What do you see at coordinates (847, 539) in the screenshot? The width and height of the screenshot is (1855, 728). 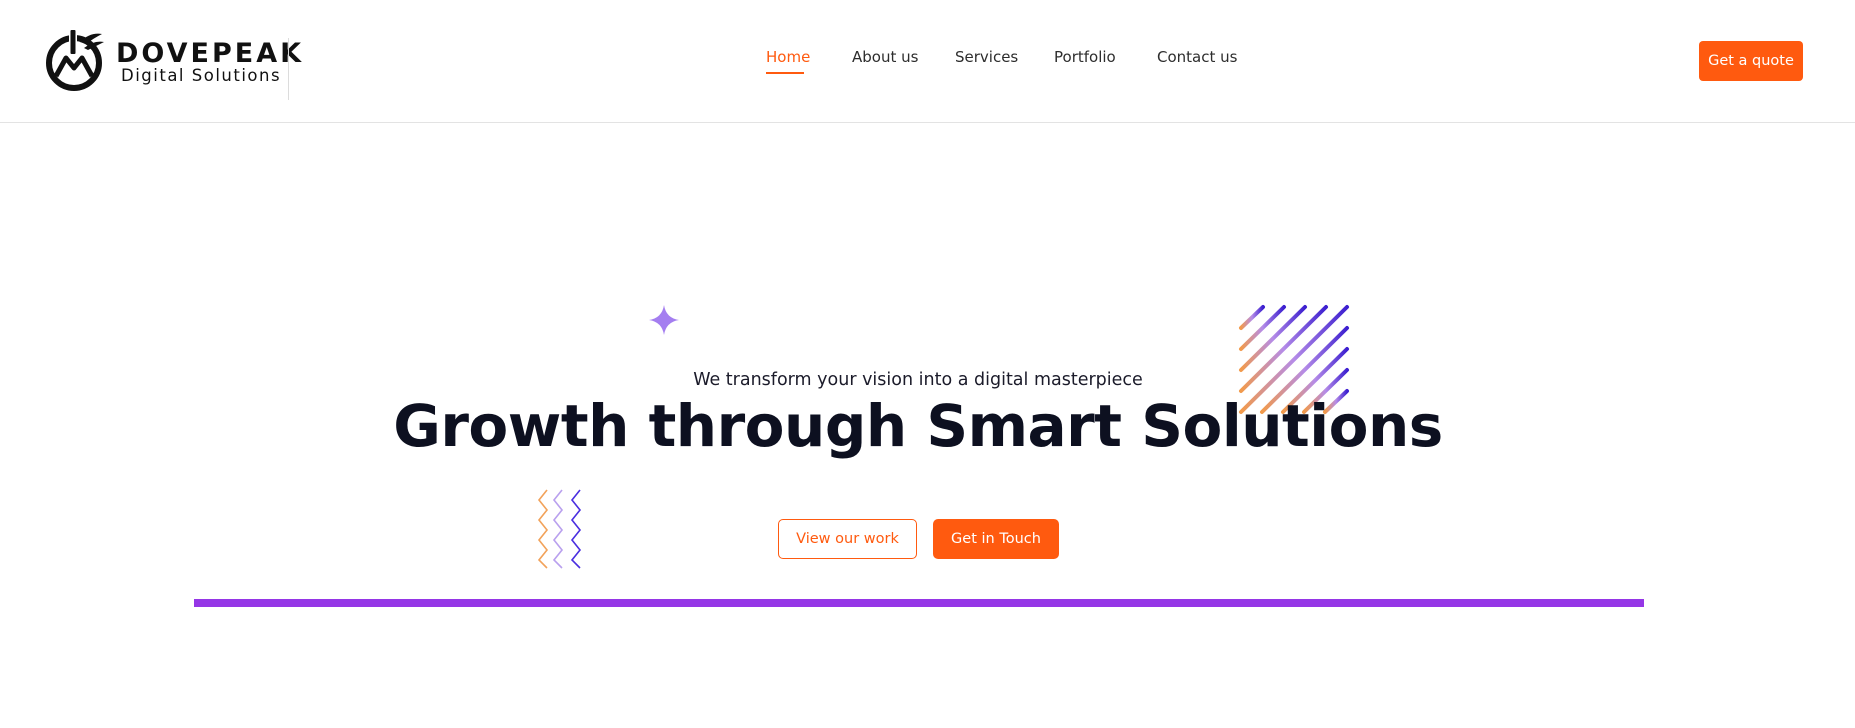 I see `view-our-work-button: View our work` at bounding box center [847, 539].